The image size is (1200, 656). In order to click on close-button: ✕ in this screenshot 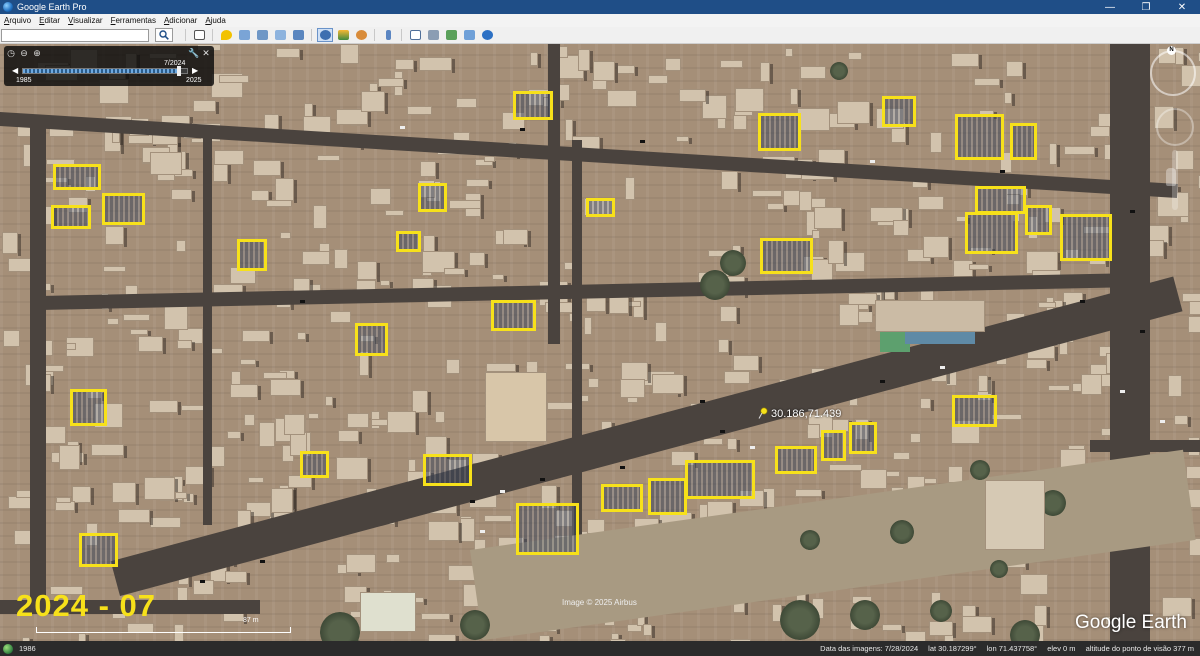, I will do `click(1182, 7)`.